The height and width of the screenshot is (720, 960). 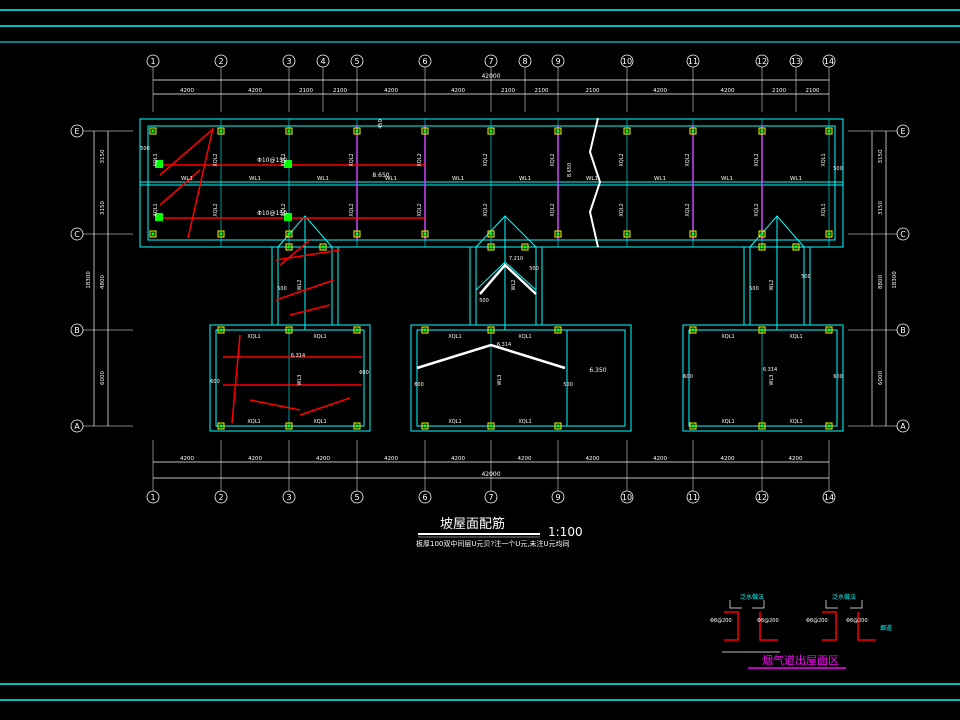 I want to click on right-dim: 6000, so click(x=881, y=378).